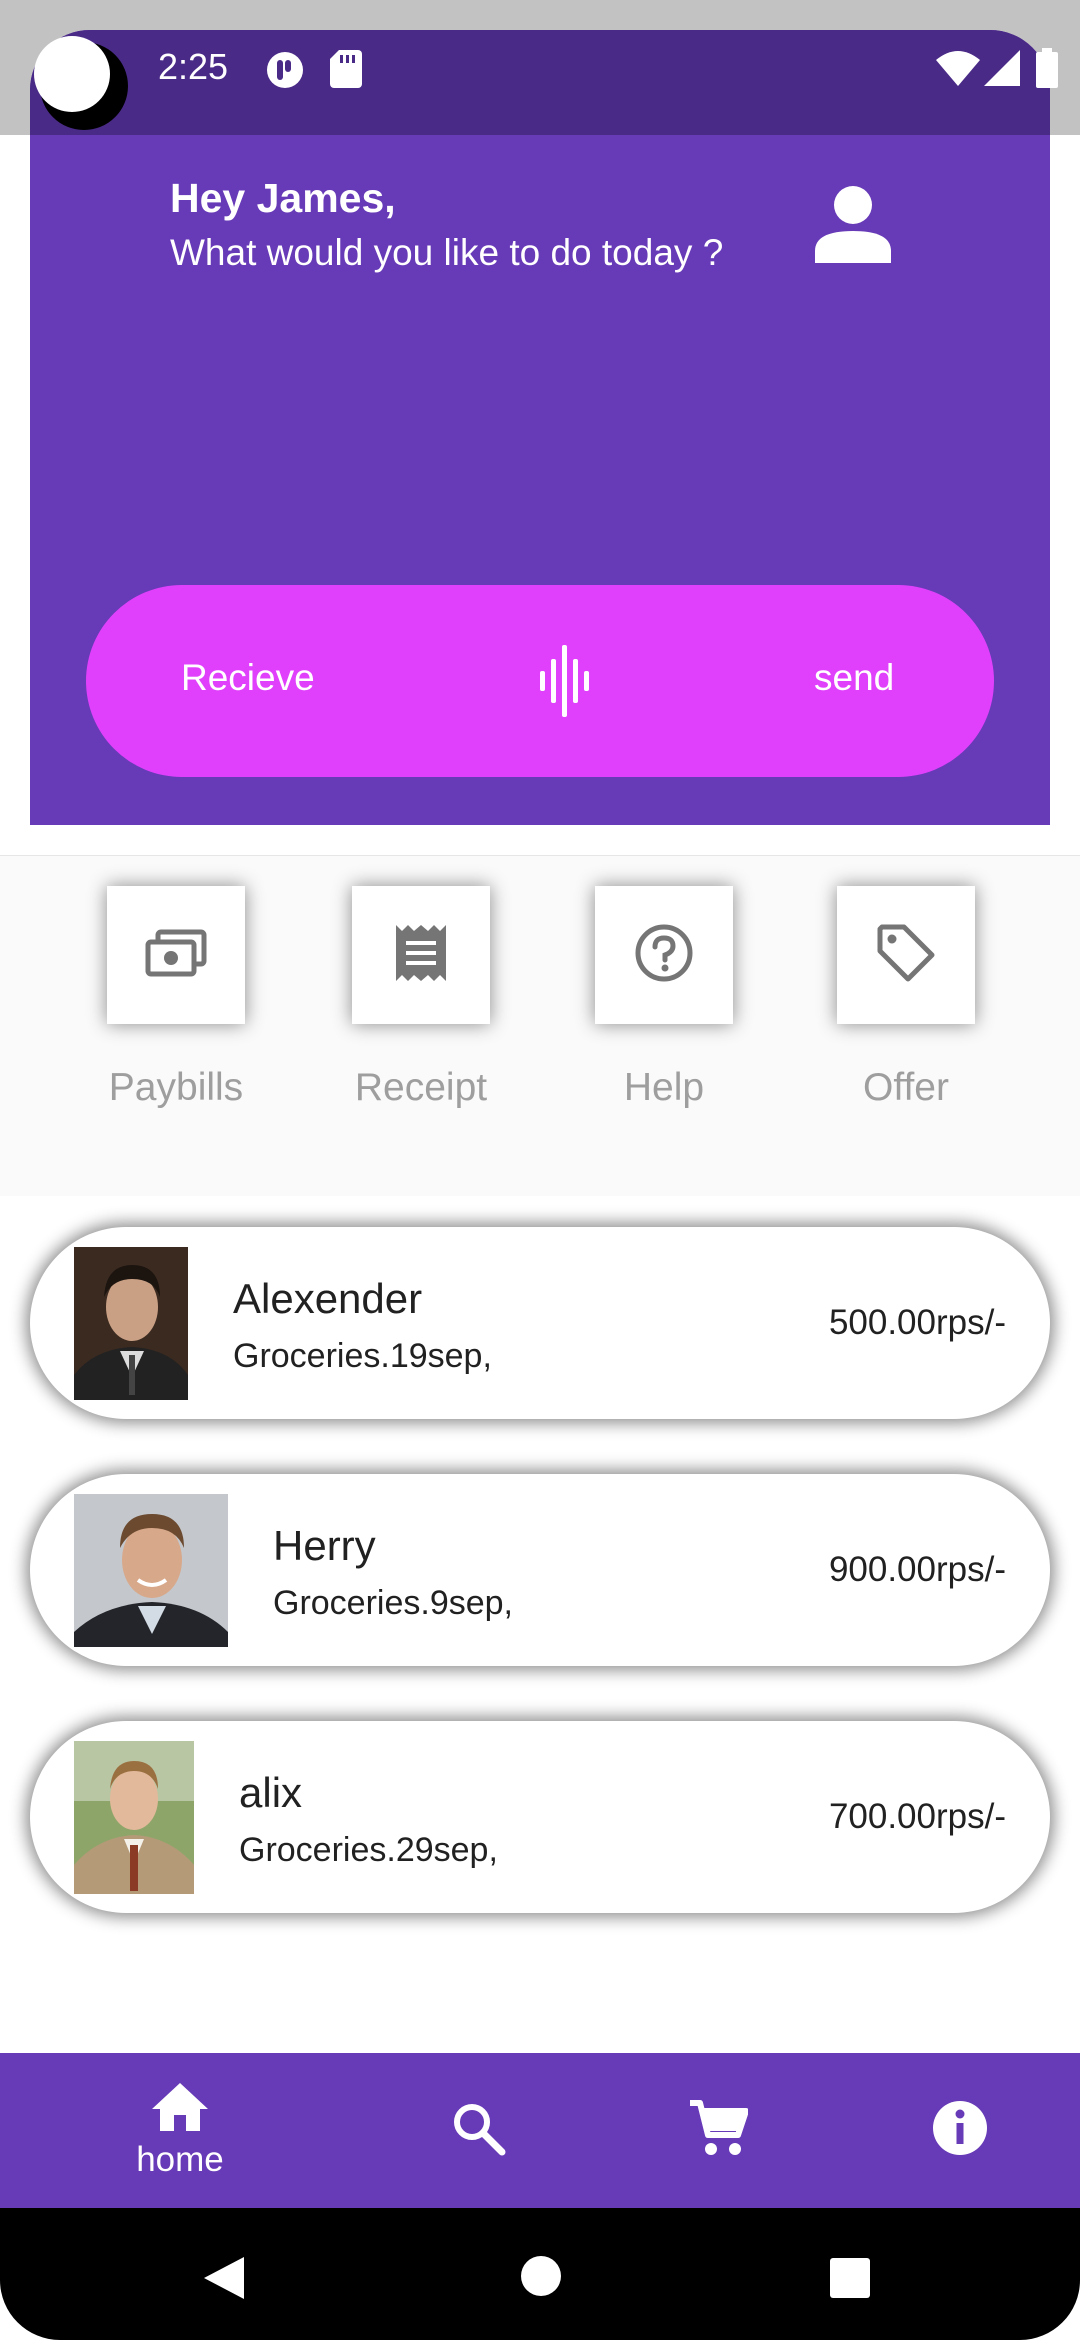 Image resolution: width=1080 pixels, height=2340 pixels. What do you see at coordinates (176, 1087) in the screenshot?
I see `paybills-label: Paybills` at bounding box center [176, 1087].